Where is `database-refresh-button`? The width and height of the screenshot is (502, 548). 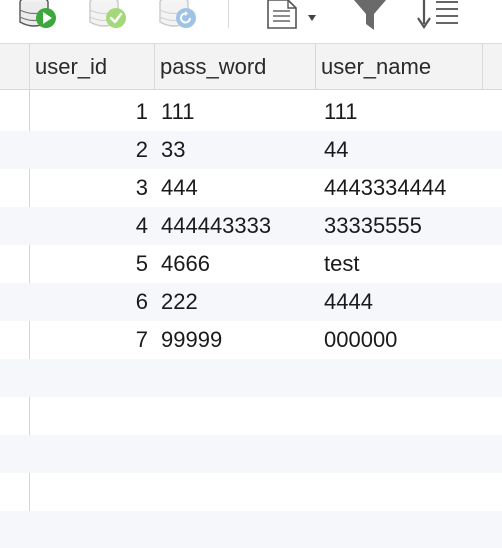
database-refresh-button is located at coordinates (178, 16).